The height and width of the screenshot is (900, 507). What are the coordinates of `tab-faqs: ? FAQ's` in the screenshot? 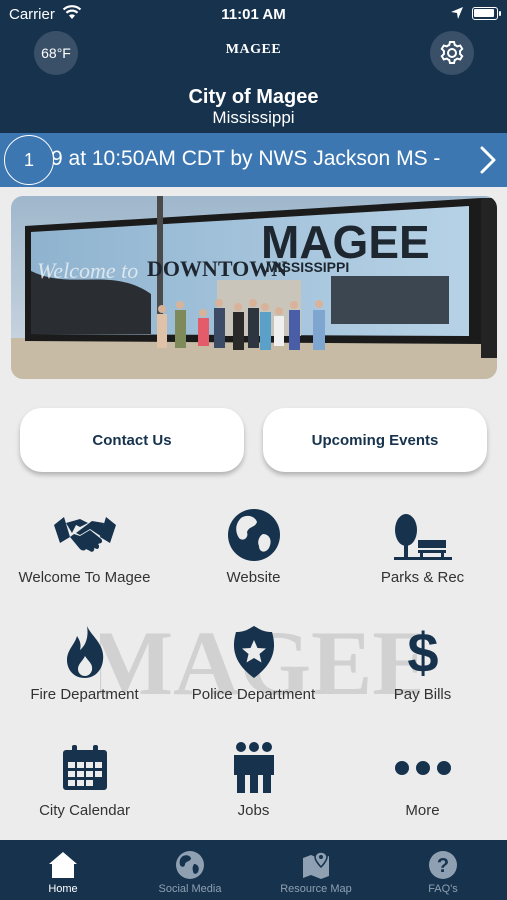 It's located at (443, 870).